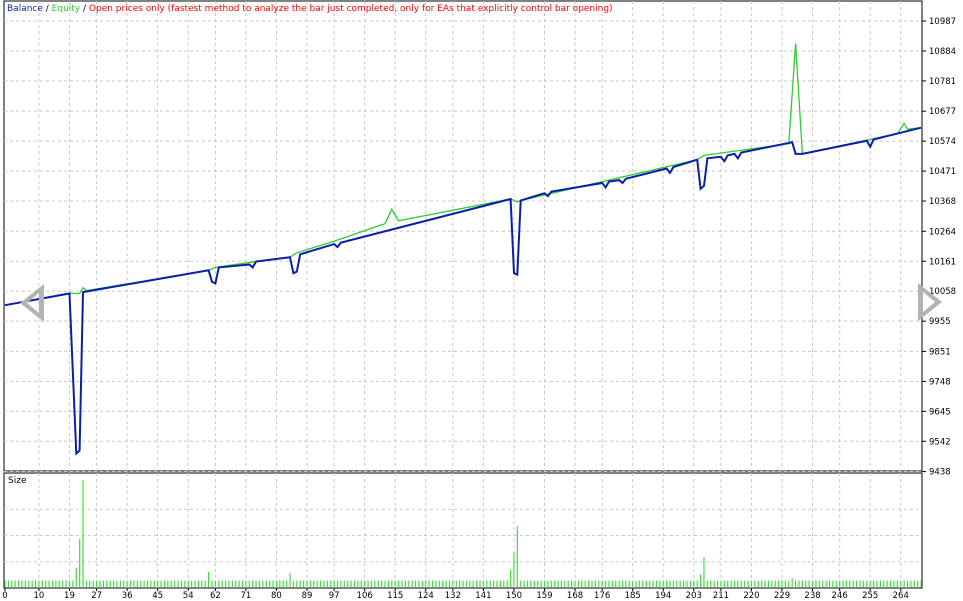 The image size is (963, 601). I want to click on size-panel-title: Size, so click(17, 481).